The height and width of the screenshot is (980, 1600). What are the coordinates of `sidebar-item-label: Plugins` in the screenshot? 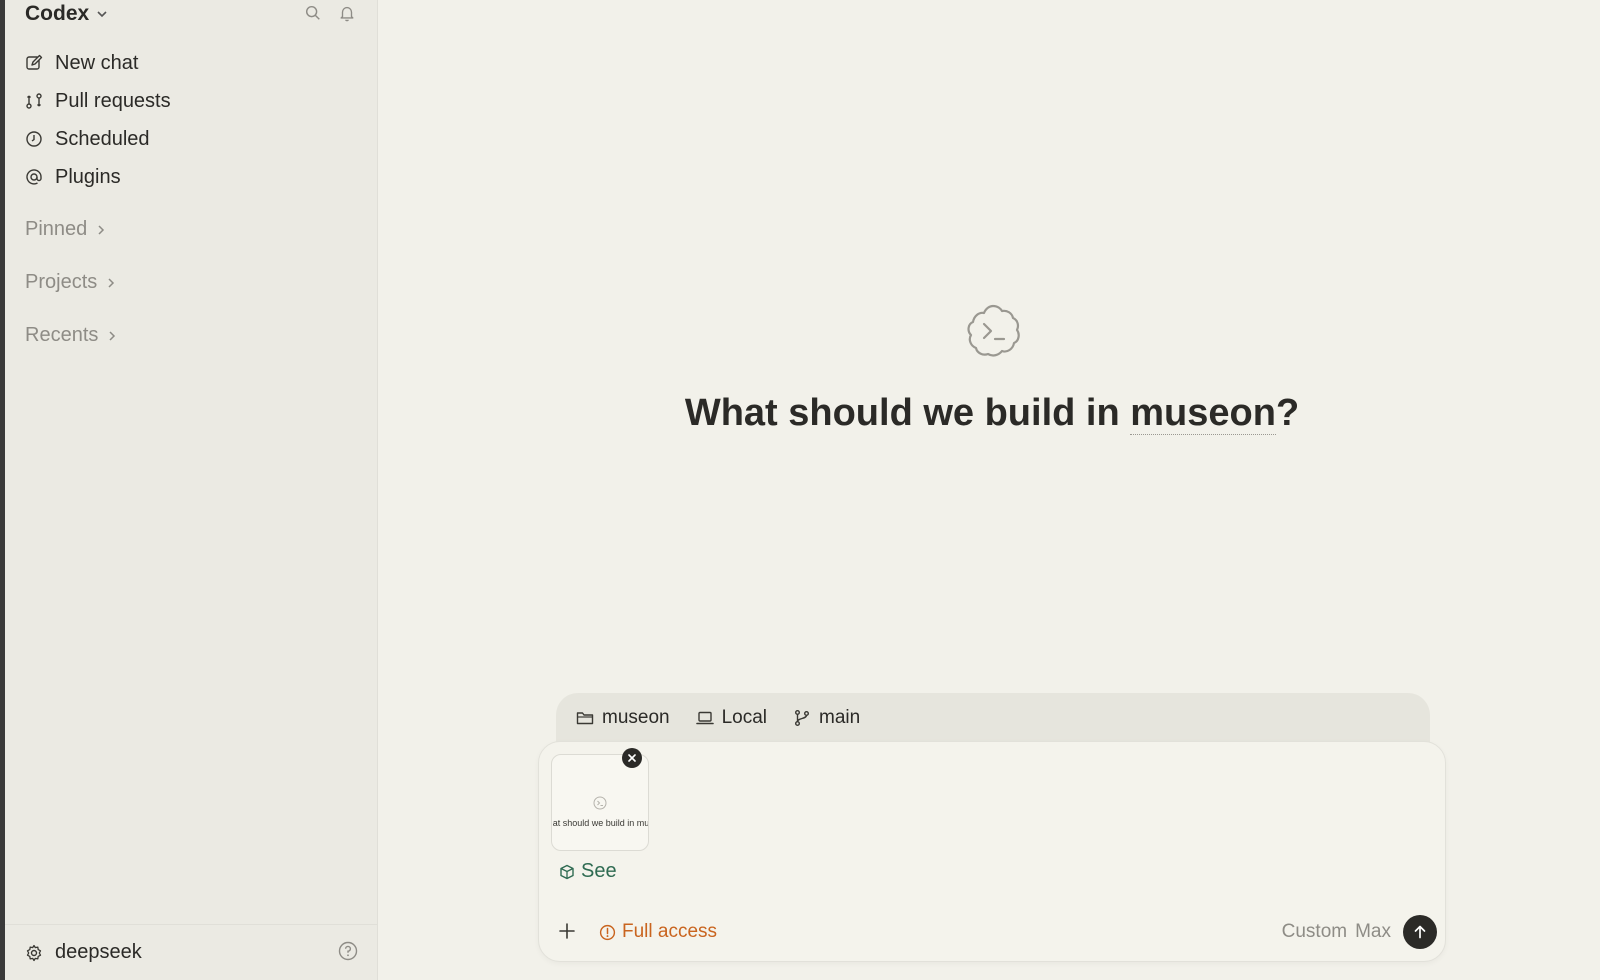 It's located at (88, 176).